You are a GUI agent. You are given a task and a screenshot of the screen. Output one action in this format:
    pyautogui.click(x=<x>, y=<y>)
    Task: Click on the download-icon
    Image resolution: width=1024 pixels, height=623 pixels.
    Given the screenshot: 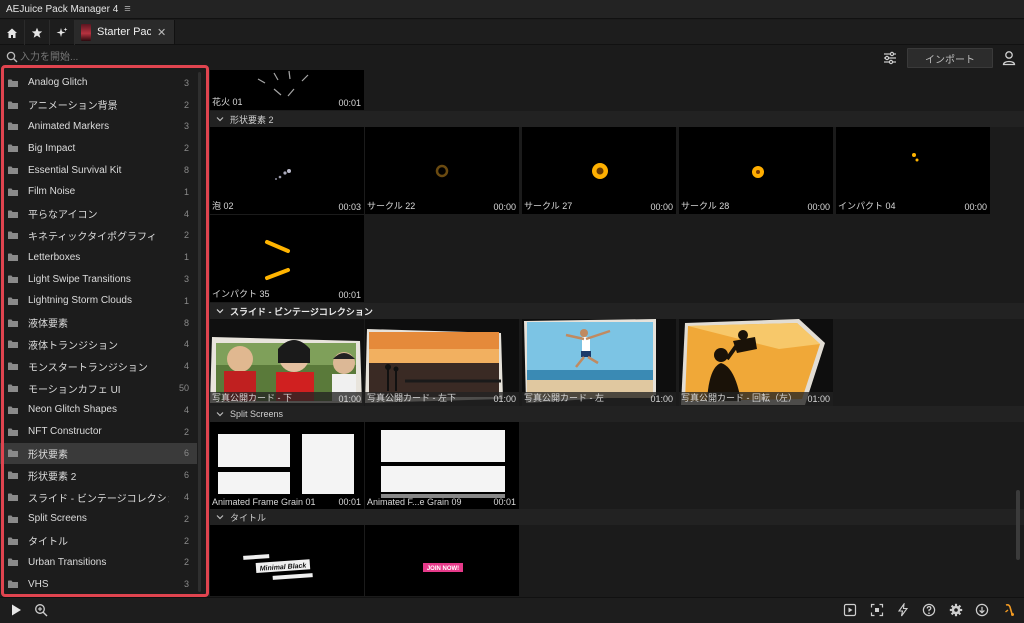 What is the action you would take?
    pyautogui.click(x=982, y=610)
    